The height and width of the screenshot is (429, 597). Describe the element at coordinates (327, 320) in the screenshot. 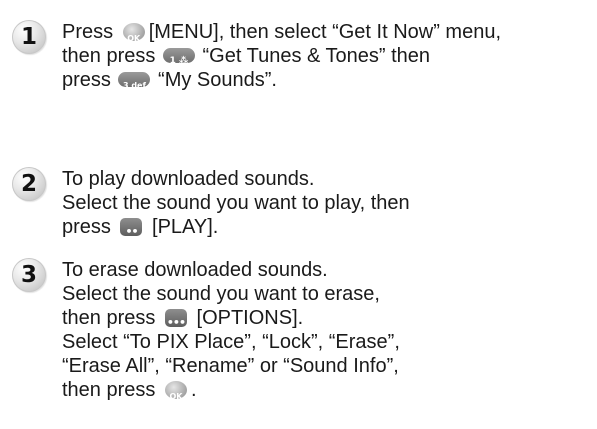

I see `instruction-line: then press [OPTIONS].` at that location.